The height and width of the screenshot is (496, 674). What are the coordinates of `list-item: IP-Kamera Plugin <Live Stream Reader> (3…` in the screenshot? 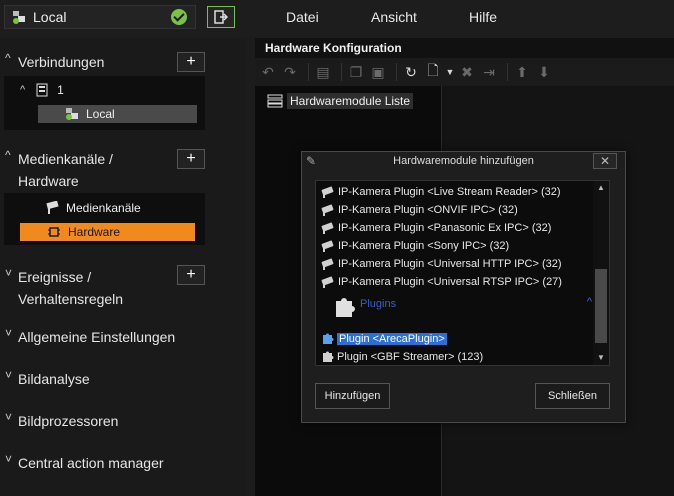 It's located at (441, 192).